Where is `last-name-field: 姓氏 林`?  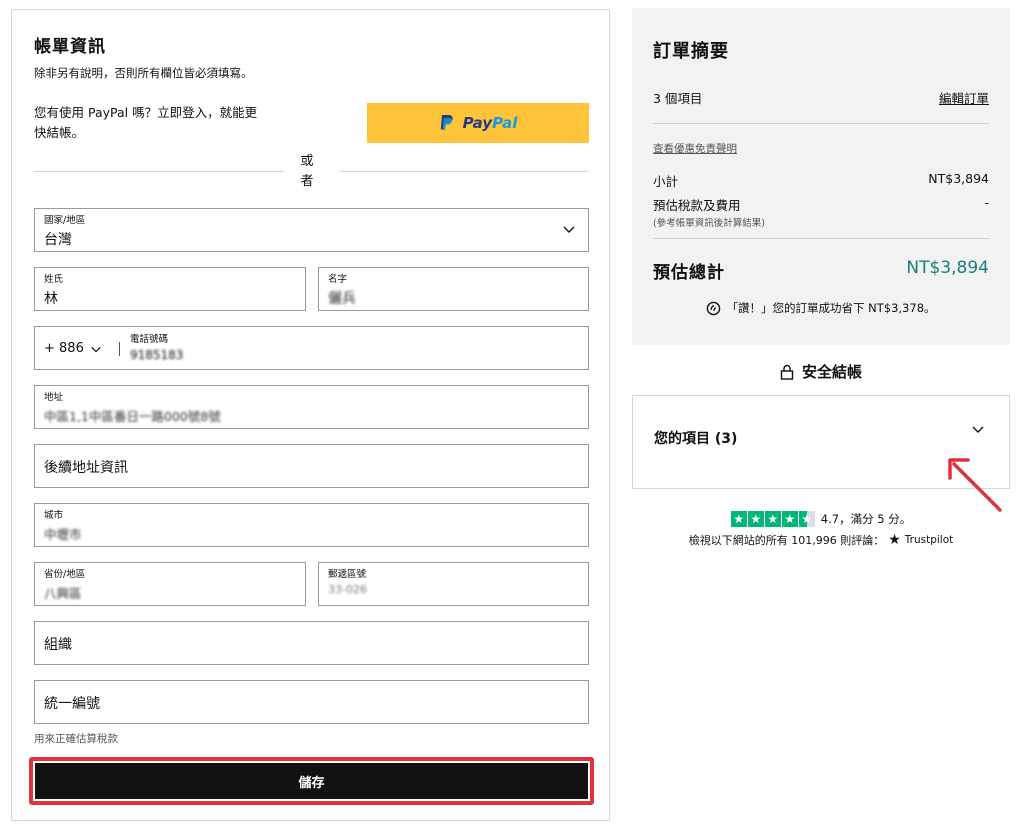
last-name-field: 姓氏 林 is located at coordinates (170, 289).